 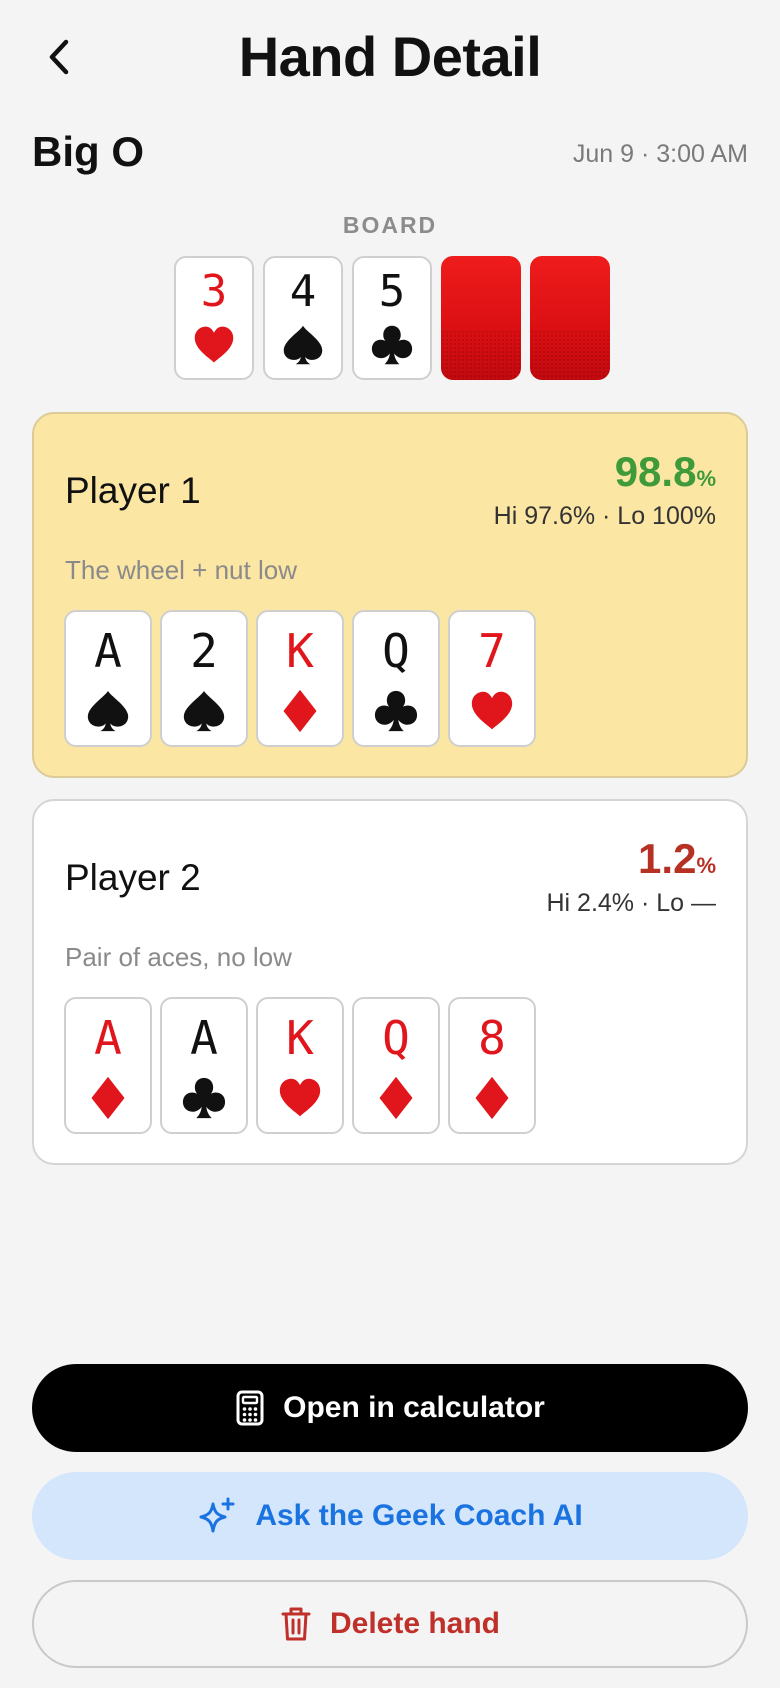 What do you see at coordinates (178, 957) in the screenshot?
I see `hand-description: Pair of aces, no low` at bounding box center [178, 957].